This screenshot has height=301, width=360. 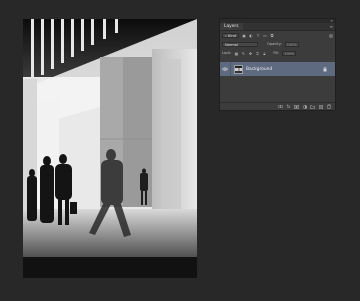 I want to click on layer-row-background: Background, so click(x=277, y=69).